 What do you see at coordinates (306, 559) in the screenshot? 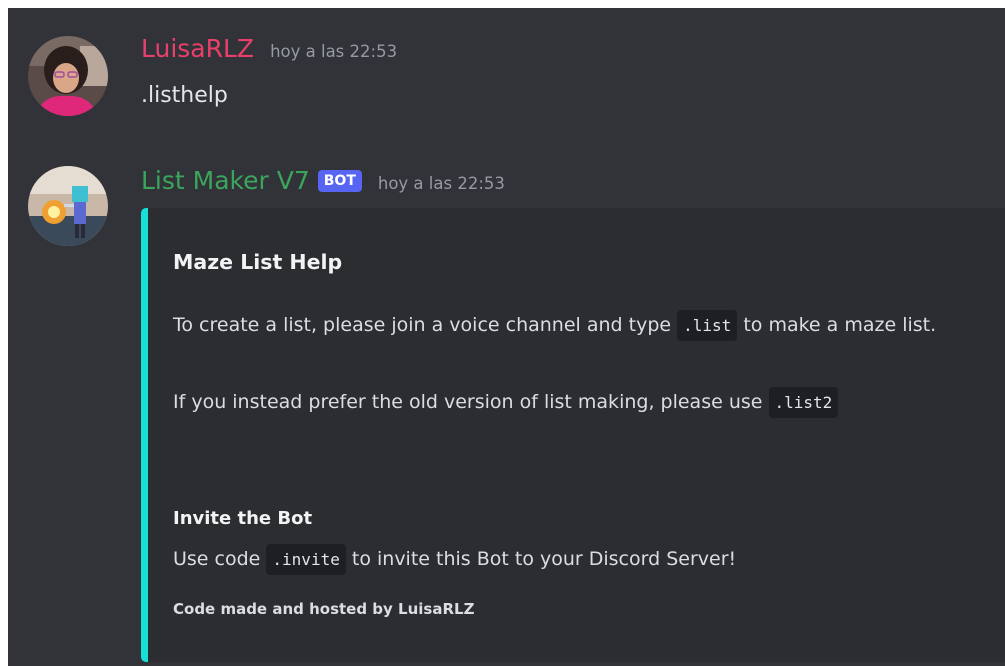
I see `inline-code: .invite` at bounding box center [306, 559].